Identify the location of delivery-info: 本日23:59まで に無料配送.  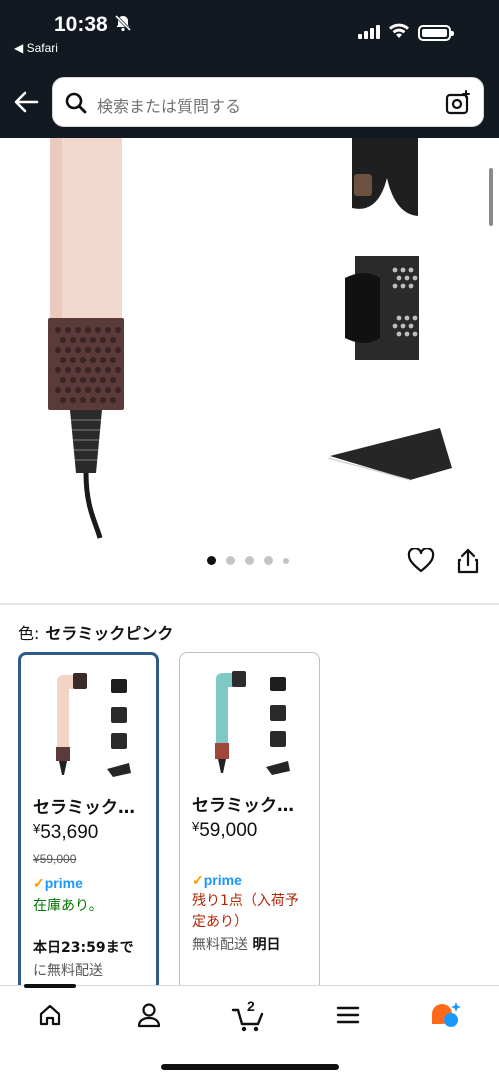
(83, 959).